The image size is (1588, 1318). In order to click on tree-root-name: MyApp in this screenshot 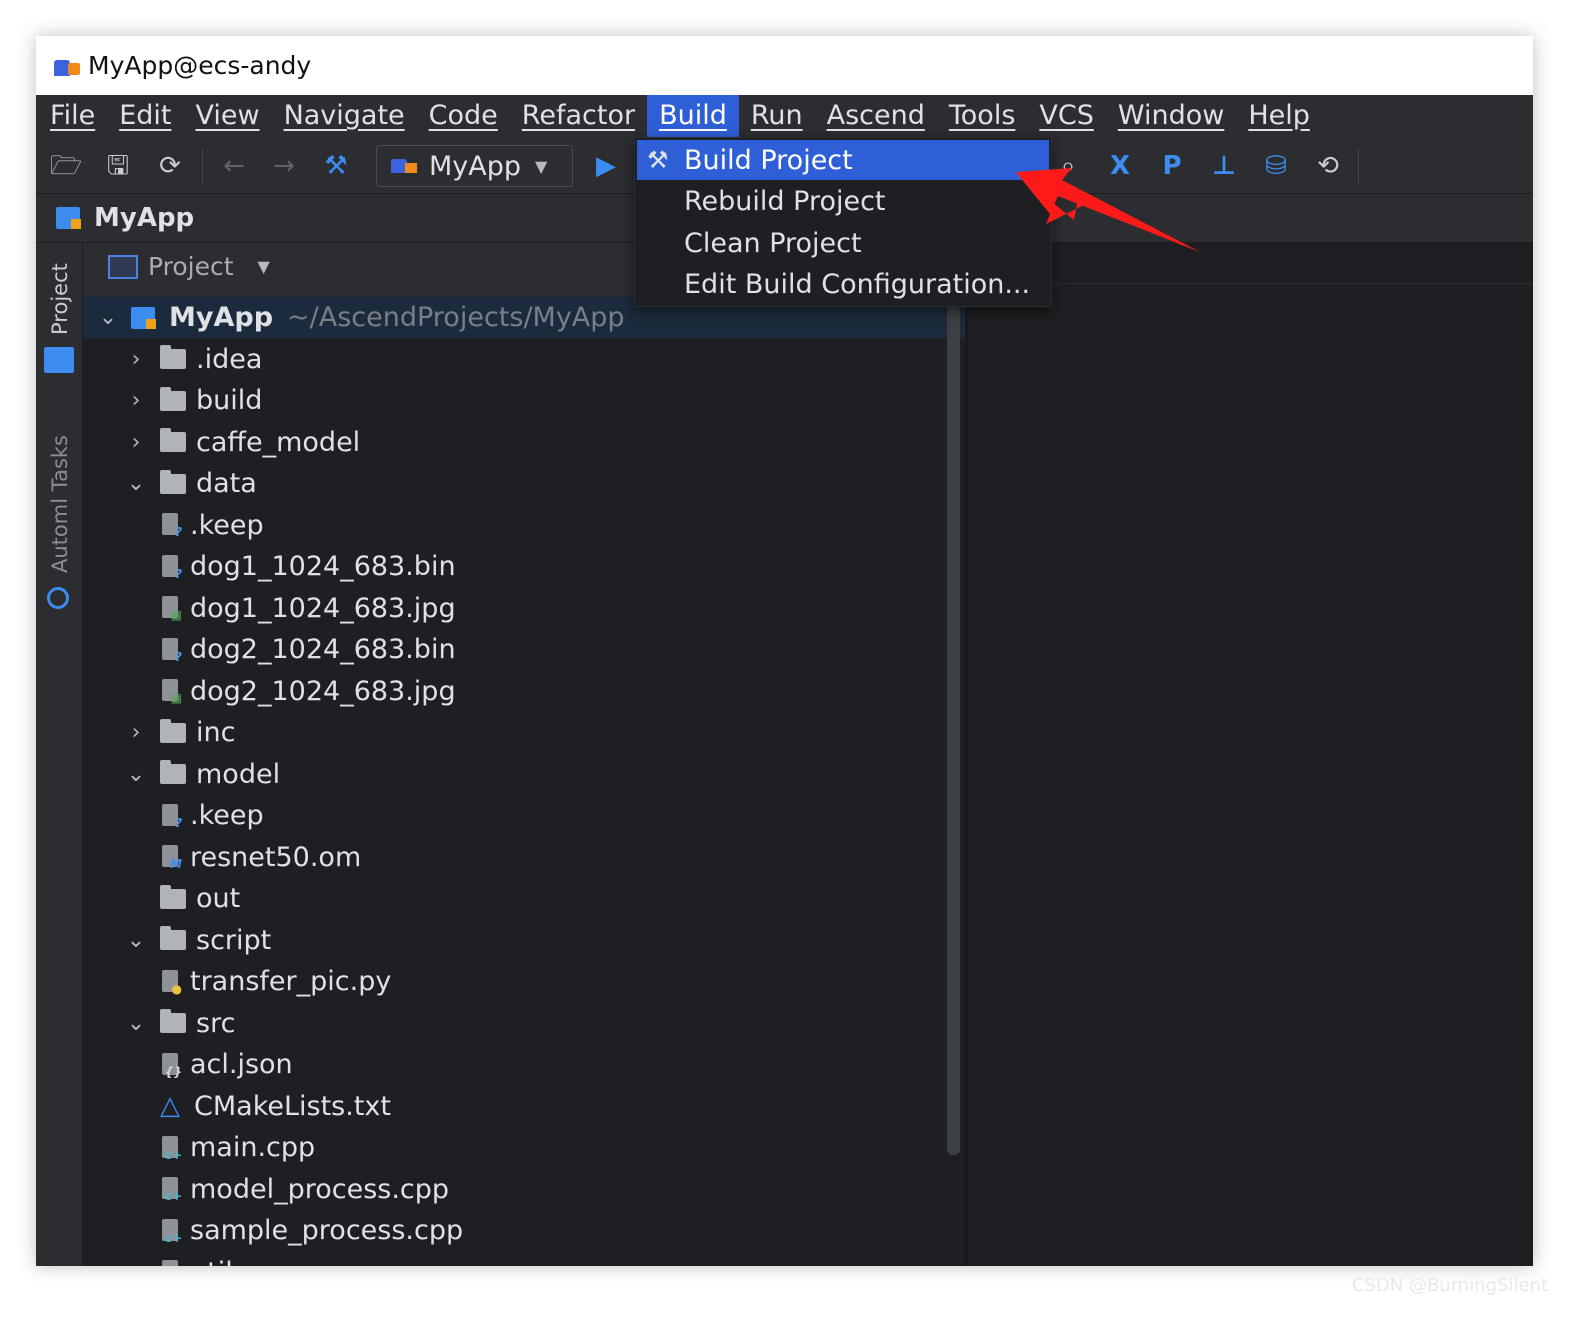, I will do `click(221, 317)`.